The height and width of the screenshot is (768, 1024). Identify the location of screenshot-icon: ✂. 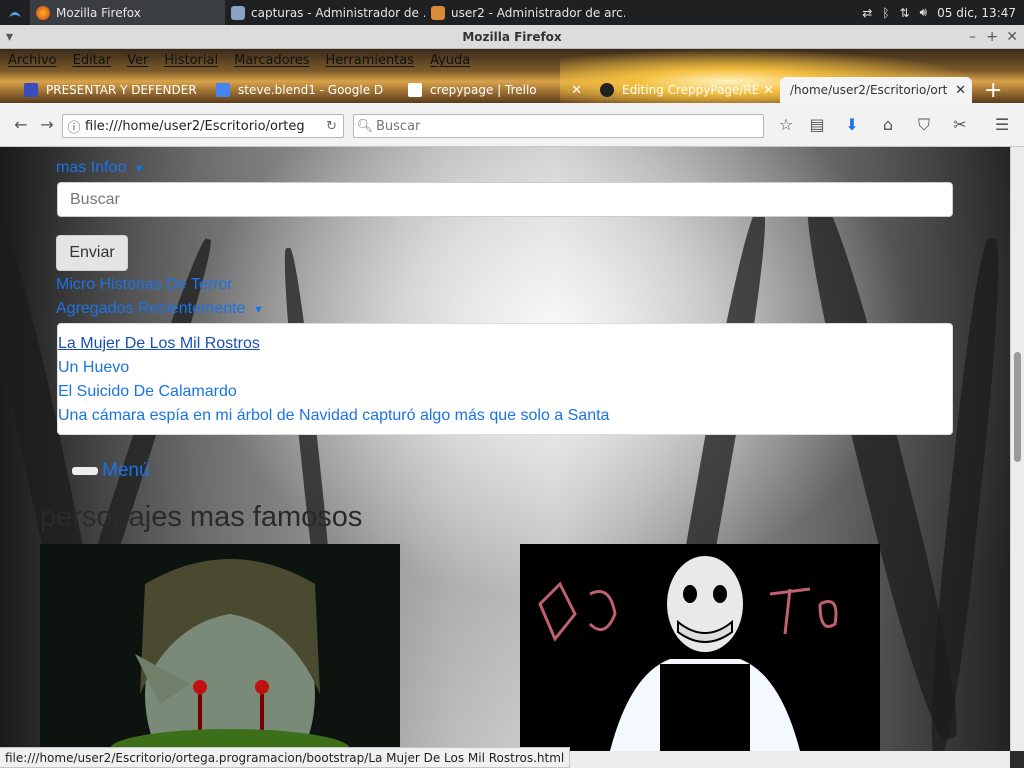
(960, 125).